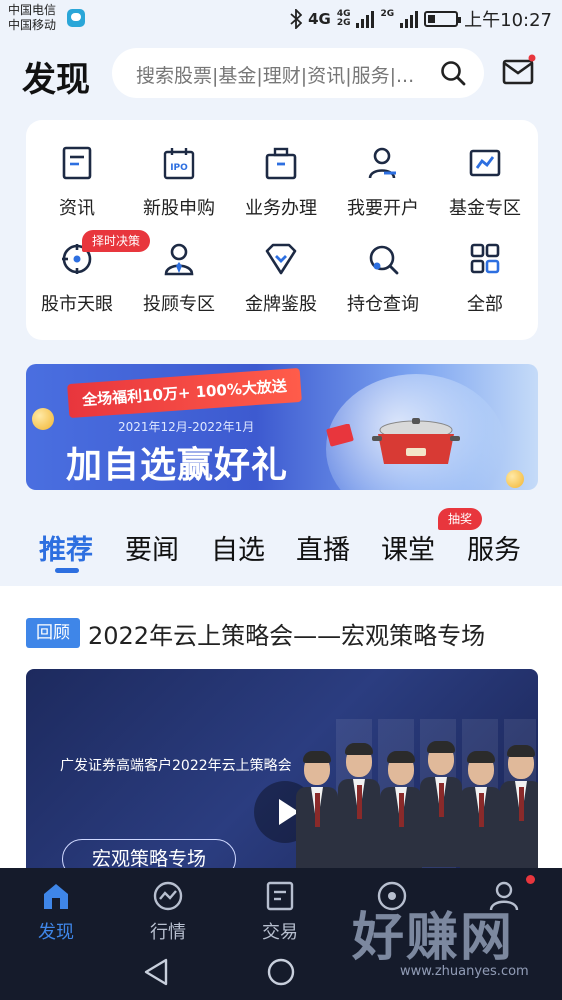  Describe the element at coordinates (176, 766) in the screenshot. I see `video-caption: 广发证券高端客户2022年云上策略会` at that location.